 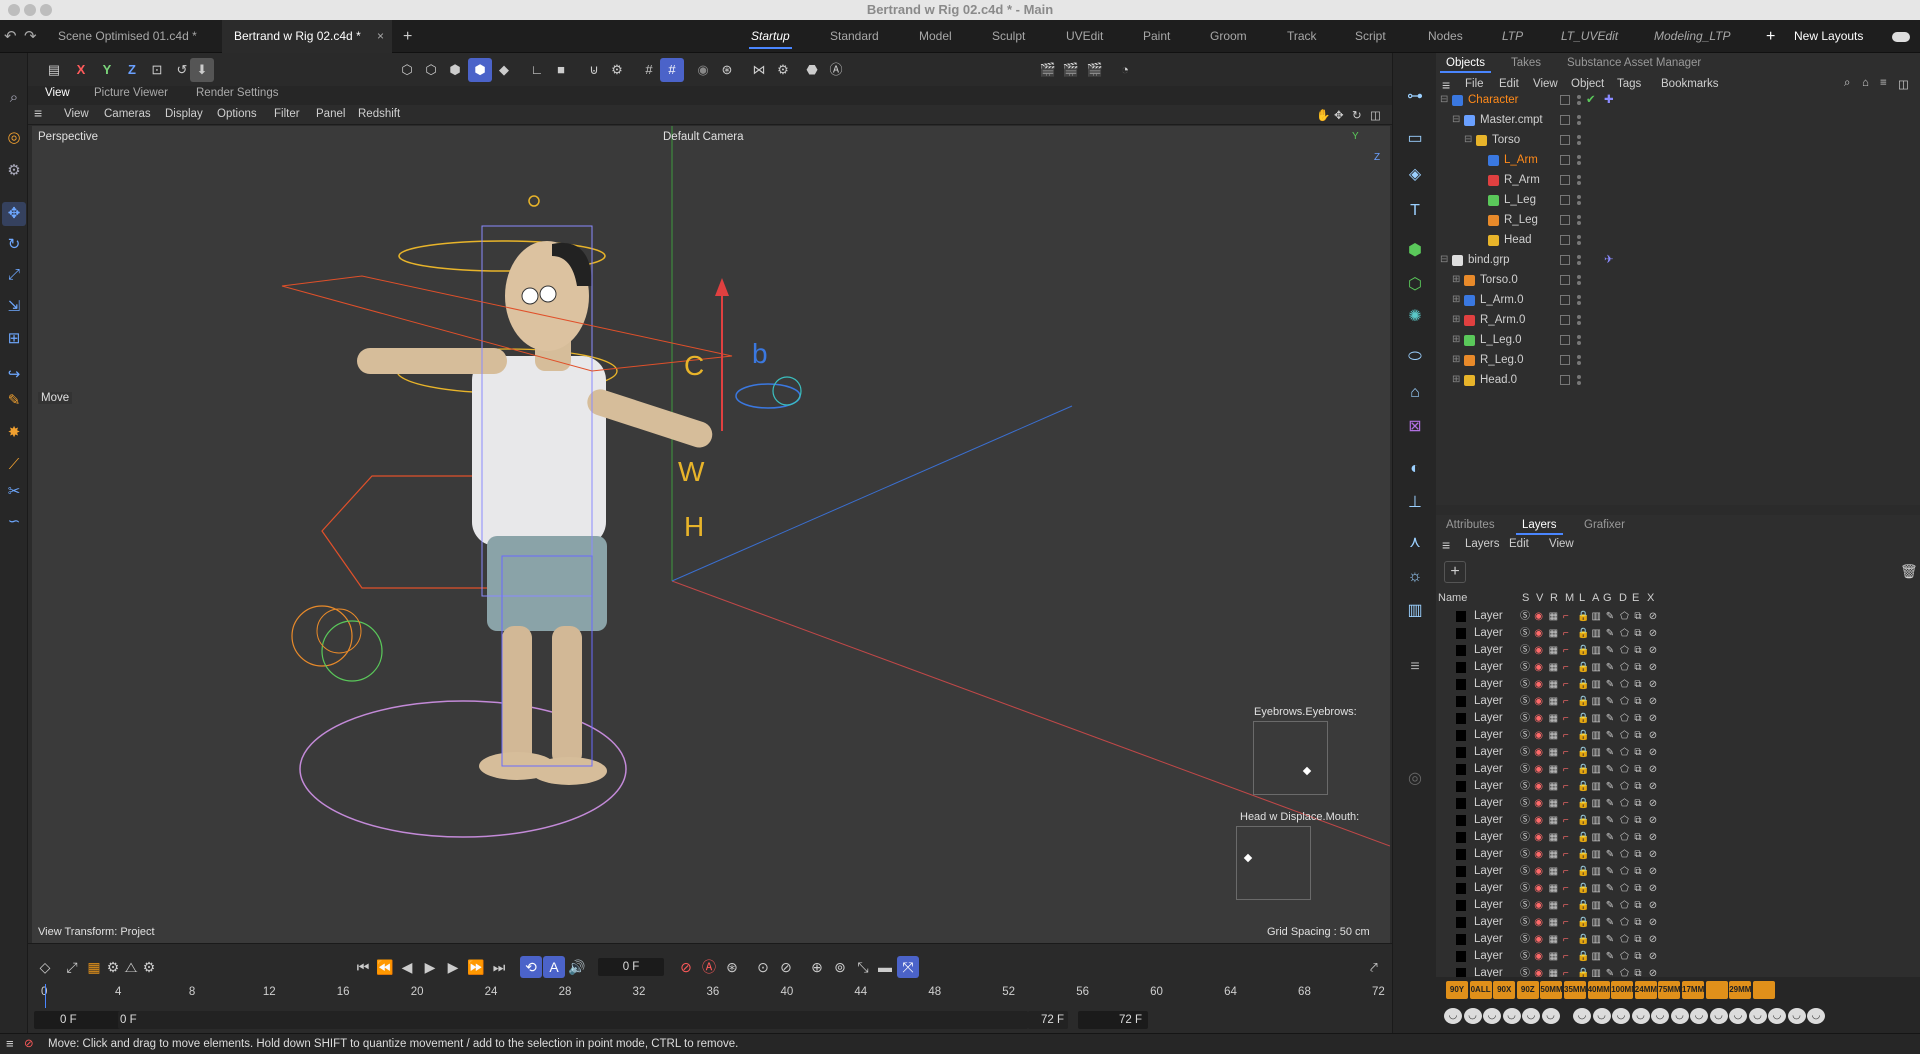 What do you see at coordinates (14, 492) in the screenshot?
I see `knife-icon: ✂` at bounding box center [14, 492].